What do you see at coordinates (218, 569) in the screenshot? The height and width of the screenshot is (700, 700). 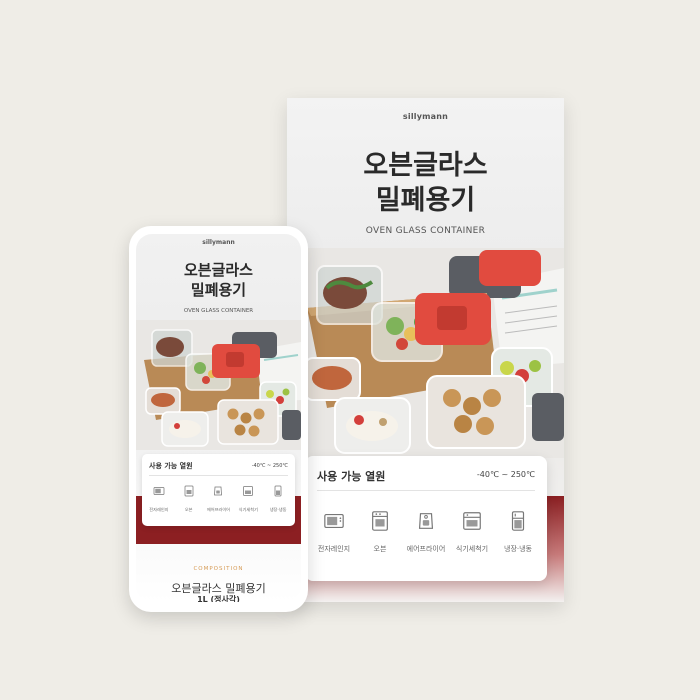 I see `composition-label: COMPOSITION` at bounding box center [218, 569].